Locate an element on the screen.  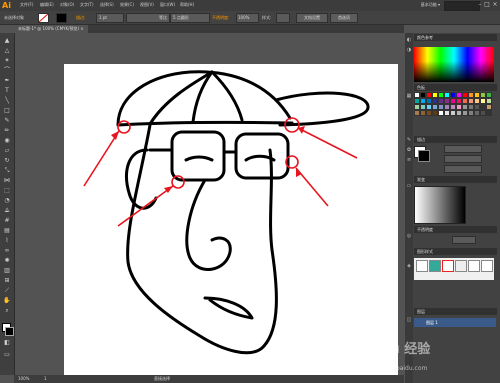
opacity-panel-header: 不透明度 is located at coordinates (455, 229).